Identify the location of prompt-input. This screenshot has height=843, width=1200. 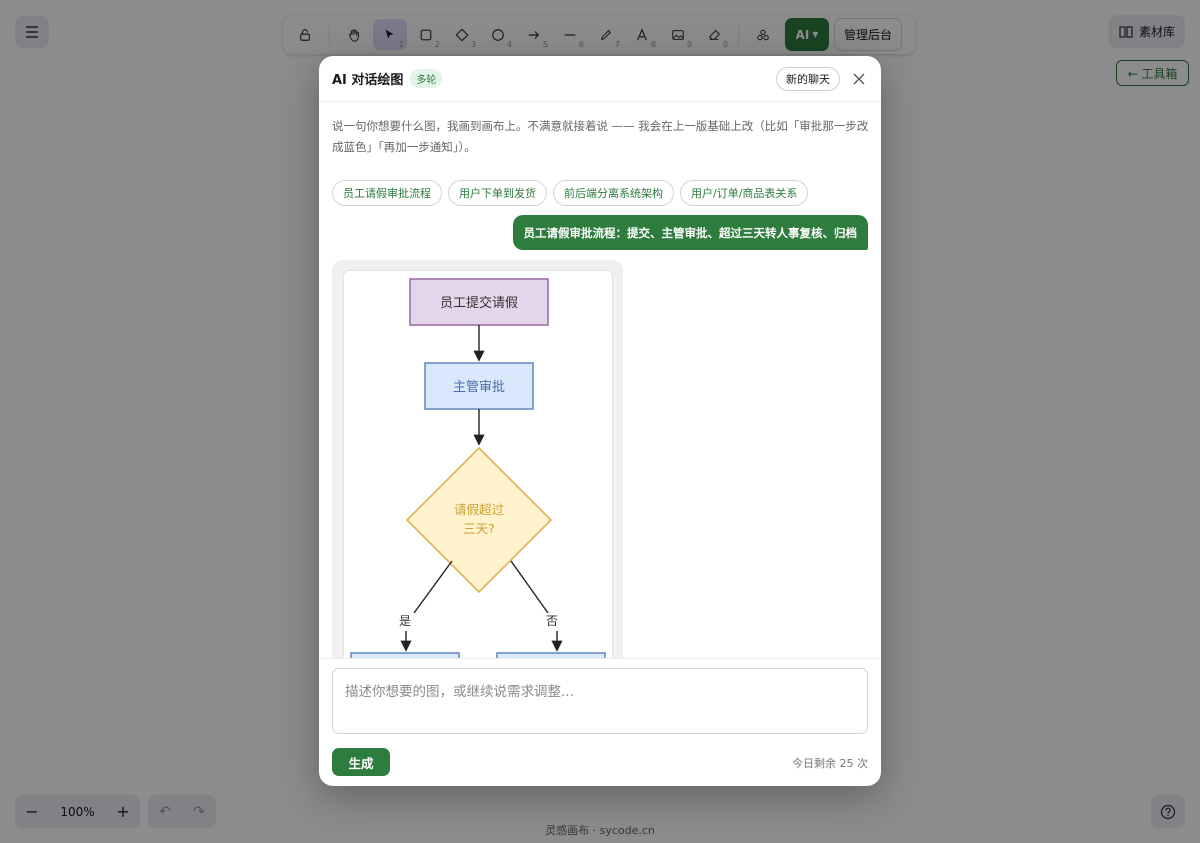
(600, 701).